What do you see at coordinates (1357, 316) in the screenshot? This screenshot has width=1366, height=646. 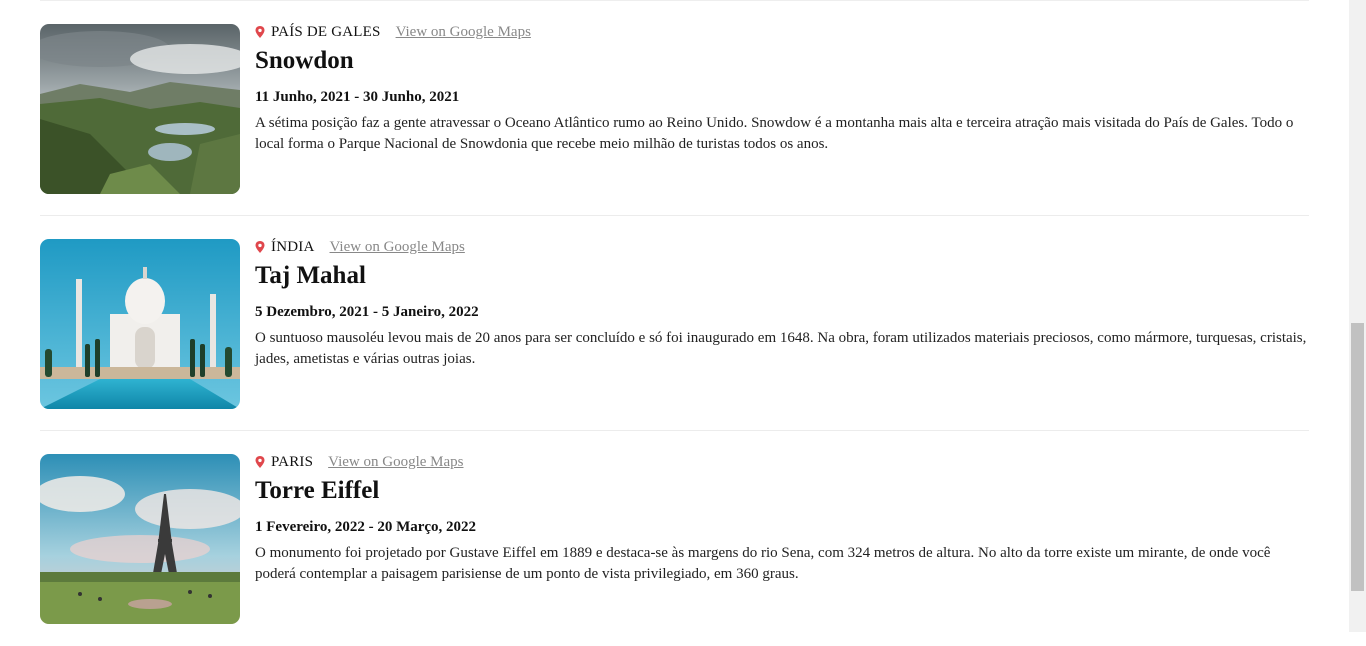 I see `vertical-scrollbar` at bounding box center [1357, 316].